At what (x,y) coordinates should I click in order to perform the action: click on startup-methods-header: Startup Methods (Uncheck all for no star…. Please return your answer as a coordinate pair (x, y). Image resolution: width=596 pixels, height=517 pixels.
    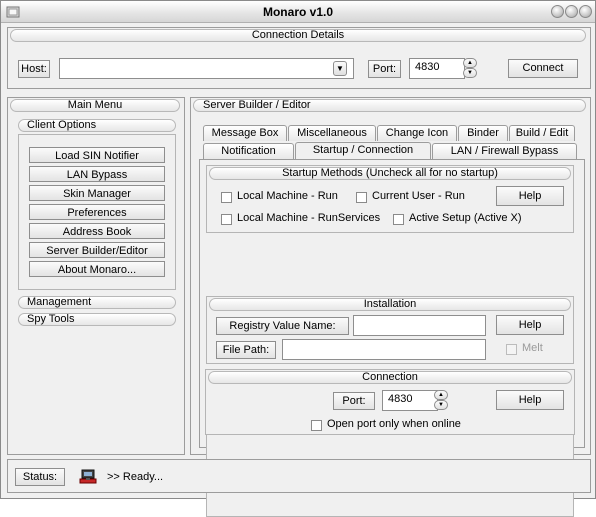
    Looking at the image, I should click on (390, 173).